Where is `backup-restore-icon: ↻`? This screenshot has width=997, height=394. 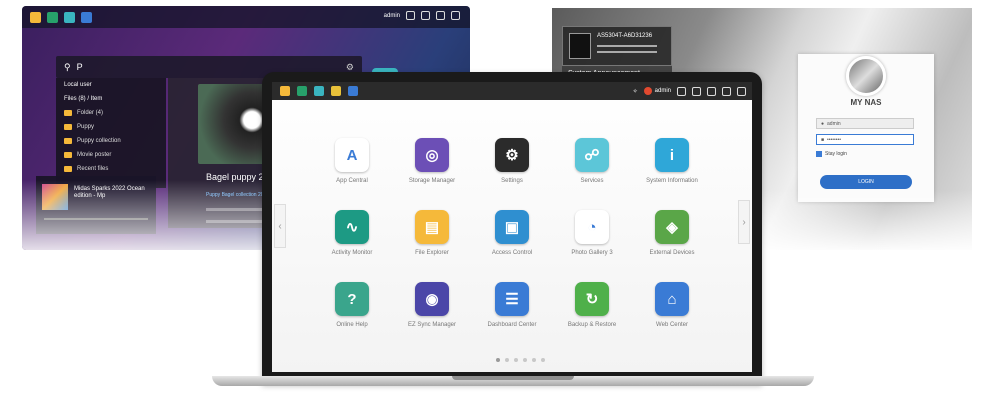
backup-restore-icon: ↻ is located at coordinates (592, 299).